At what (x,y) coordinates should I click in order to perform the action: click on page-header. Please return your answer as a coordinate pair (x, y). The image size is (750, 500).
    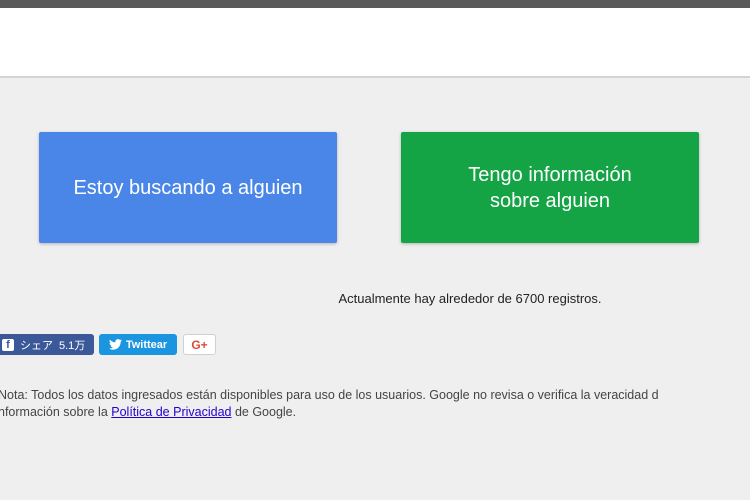
    Looking at the image, I should click on (375, 43).